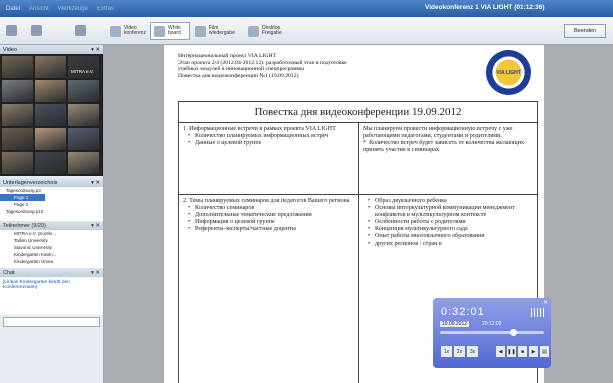 The width and height of the screenshot is (613, 383). I want to click on video-tile-label: MITRA e.V., so click(82, 71).